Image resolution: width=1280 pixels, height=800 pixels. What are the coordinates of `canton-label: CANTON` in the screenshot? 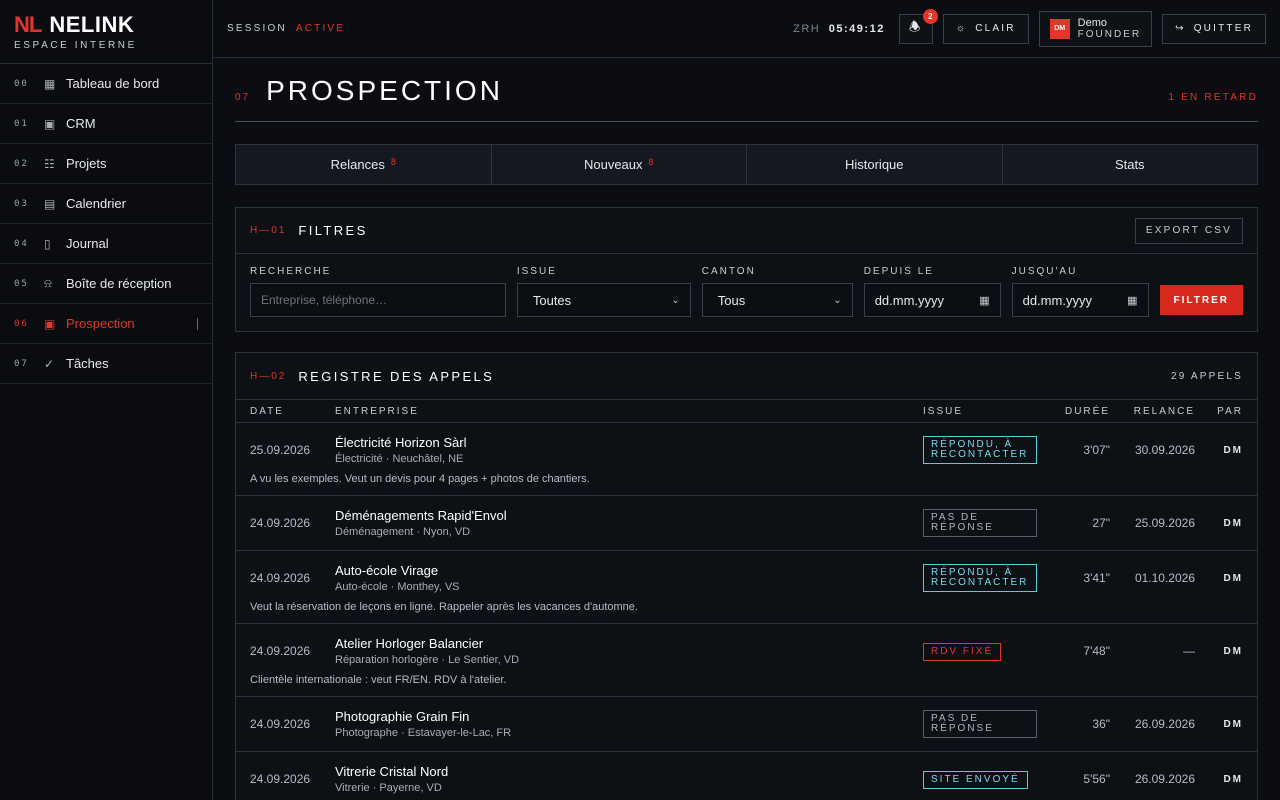 It's located at (728, 271).